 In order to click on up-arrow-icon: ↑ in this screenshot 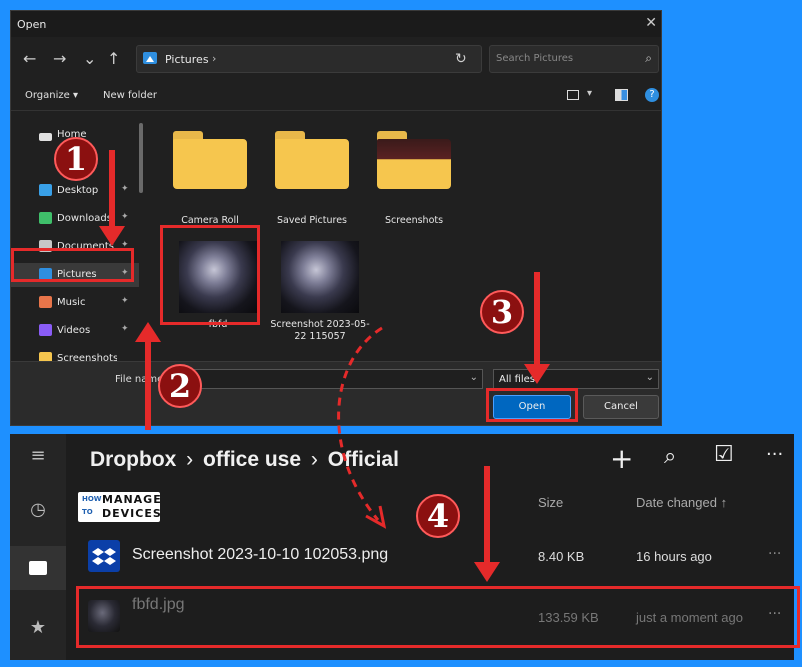, I will do `click(113, 58)`.